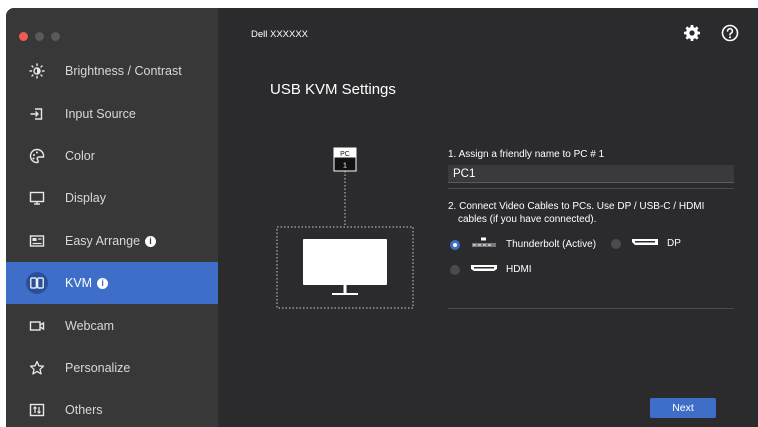  What do you see at coordinates (674, 243) in the screenshot?
I see `dp-label: DP` at bounding box center [674, 243].